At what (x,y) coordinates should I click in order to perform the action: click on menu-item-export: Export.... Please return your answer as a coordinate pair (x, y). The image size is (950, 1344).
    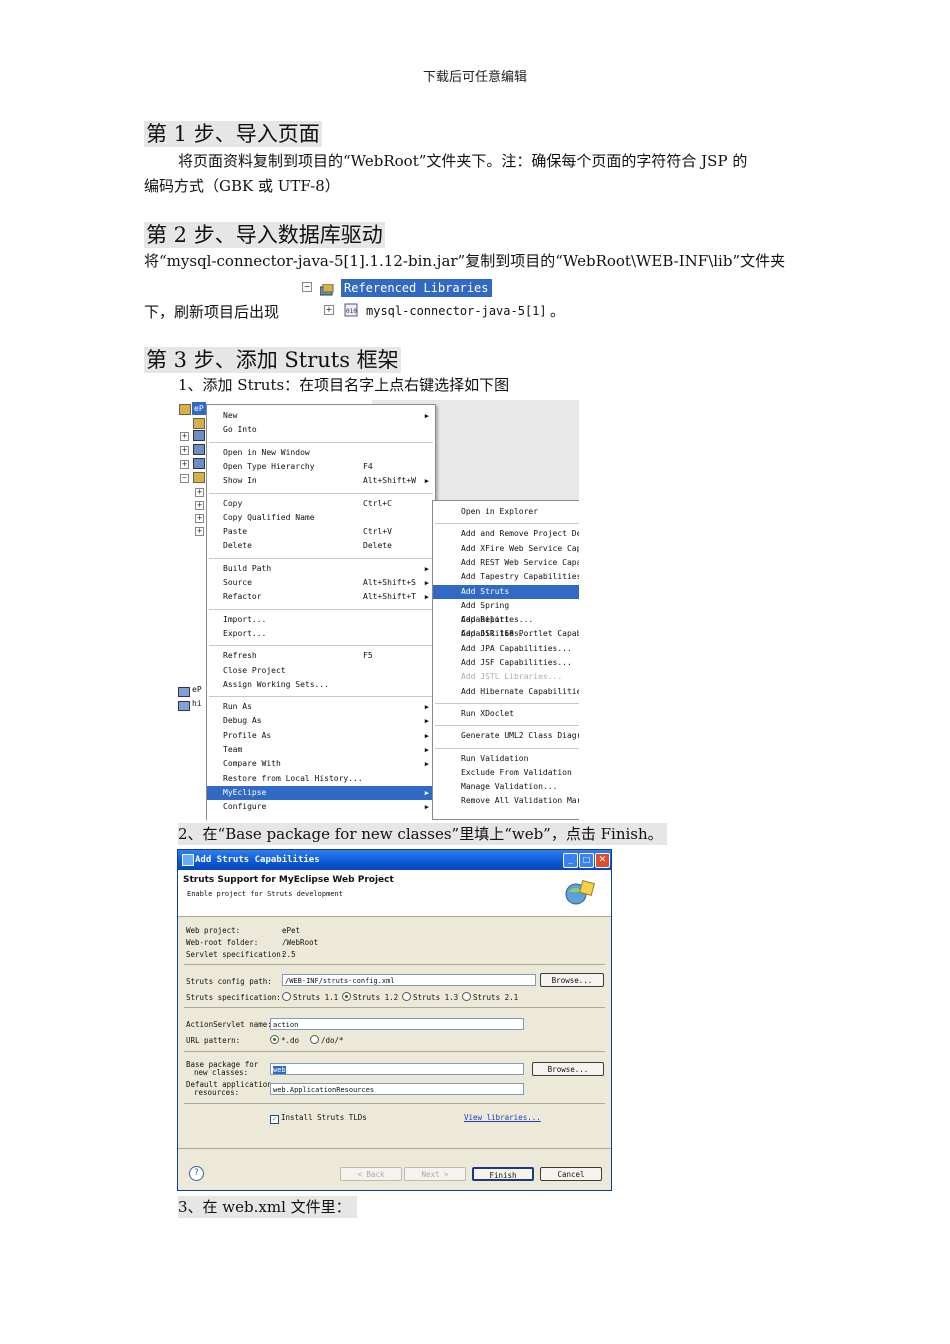
    Looking at the image, I should click on (321, 634).